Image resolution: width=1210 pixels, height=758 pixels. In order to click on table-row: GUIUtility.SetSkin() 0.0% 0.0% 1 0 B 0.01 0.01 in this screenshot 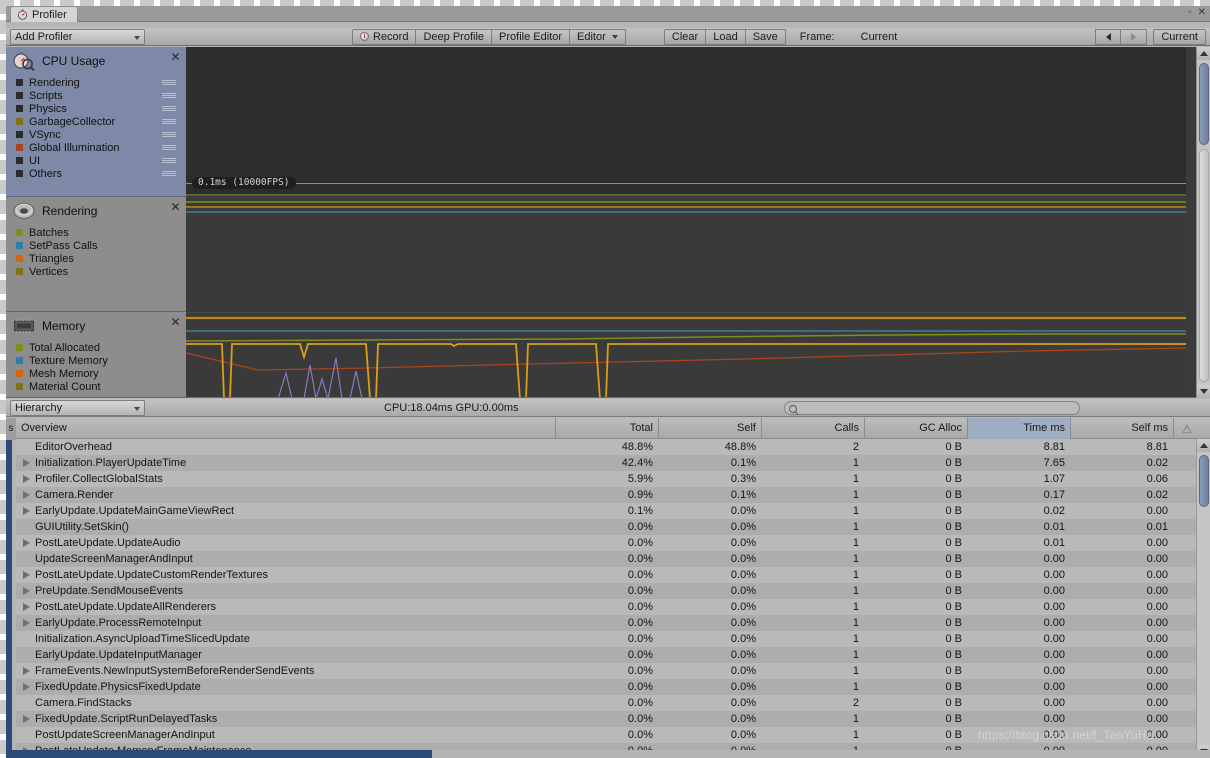, I will do `click(606, 527)`.